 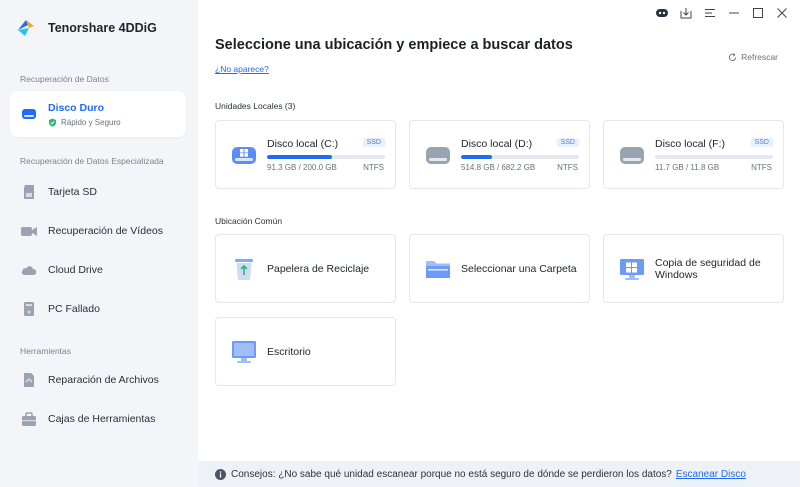 I want to click on maximize-icon, so click(x=758, y=13).